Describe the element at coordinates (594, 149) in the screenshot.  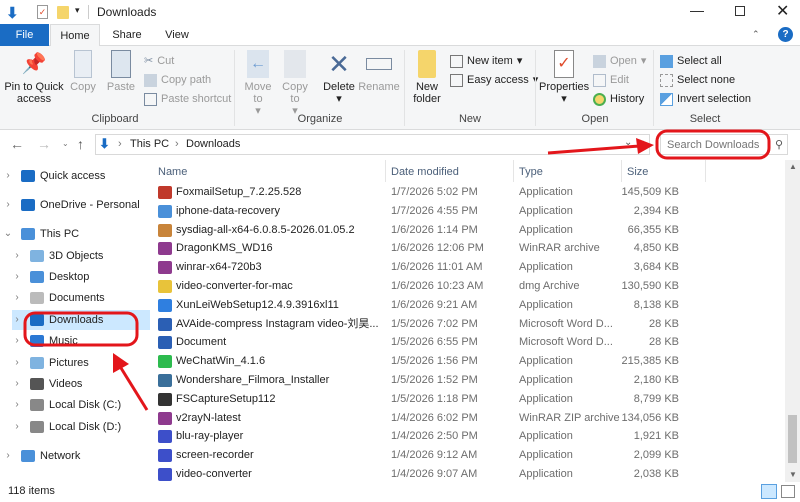
I see `search-arrow` at that location.